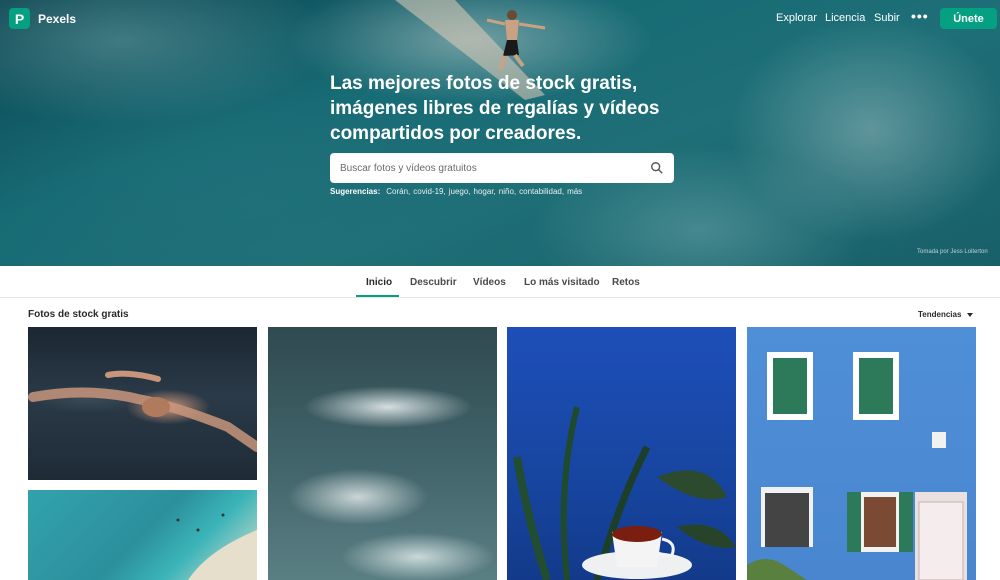 Image resolution: width=1000 pixels, height=580 pixels. What do you see at coordinates (626, 282) in the screenshot?
I see `tab-retos: Retos` at bounding box center [626, 282].